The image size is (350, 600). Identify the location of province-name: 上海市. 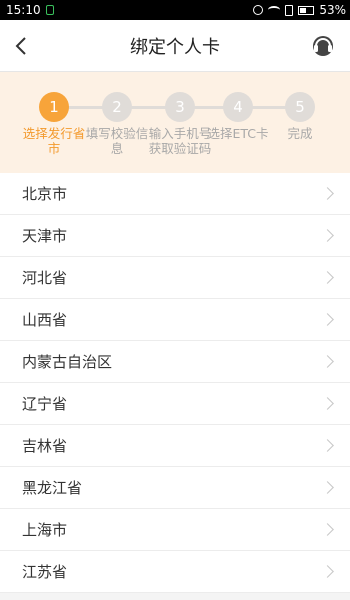
(45, 530).